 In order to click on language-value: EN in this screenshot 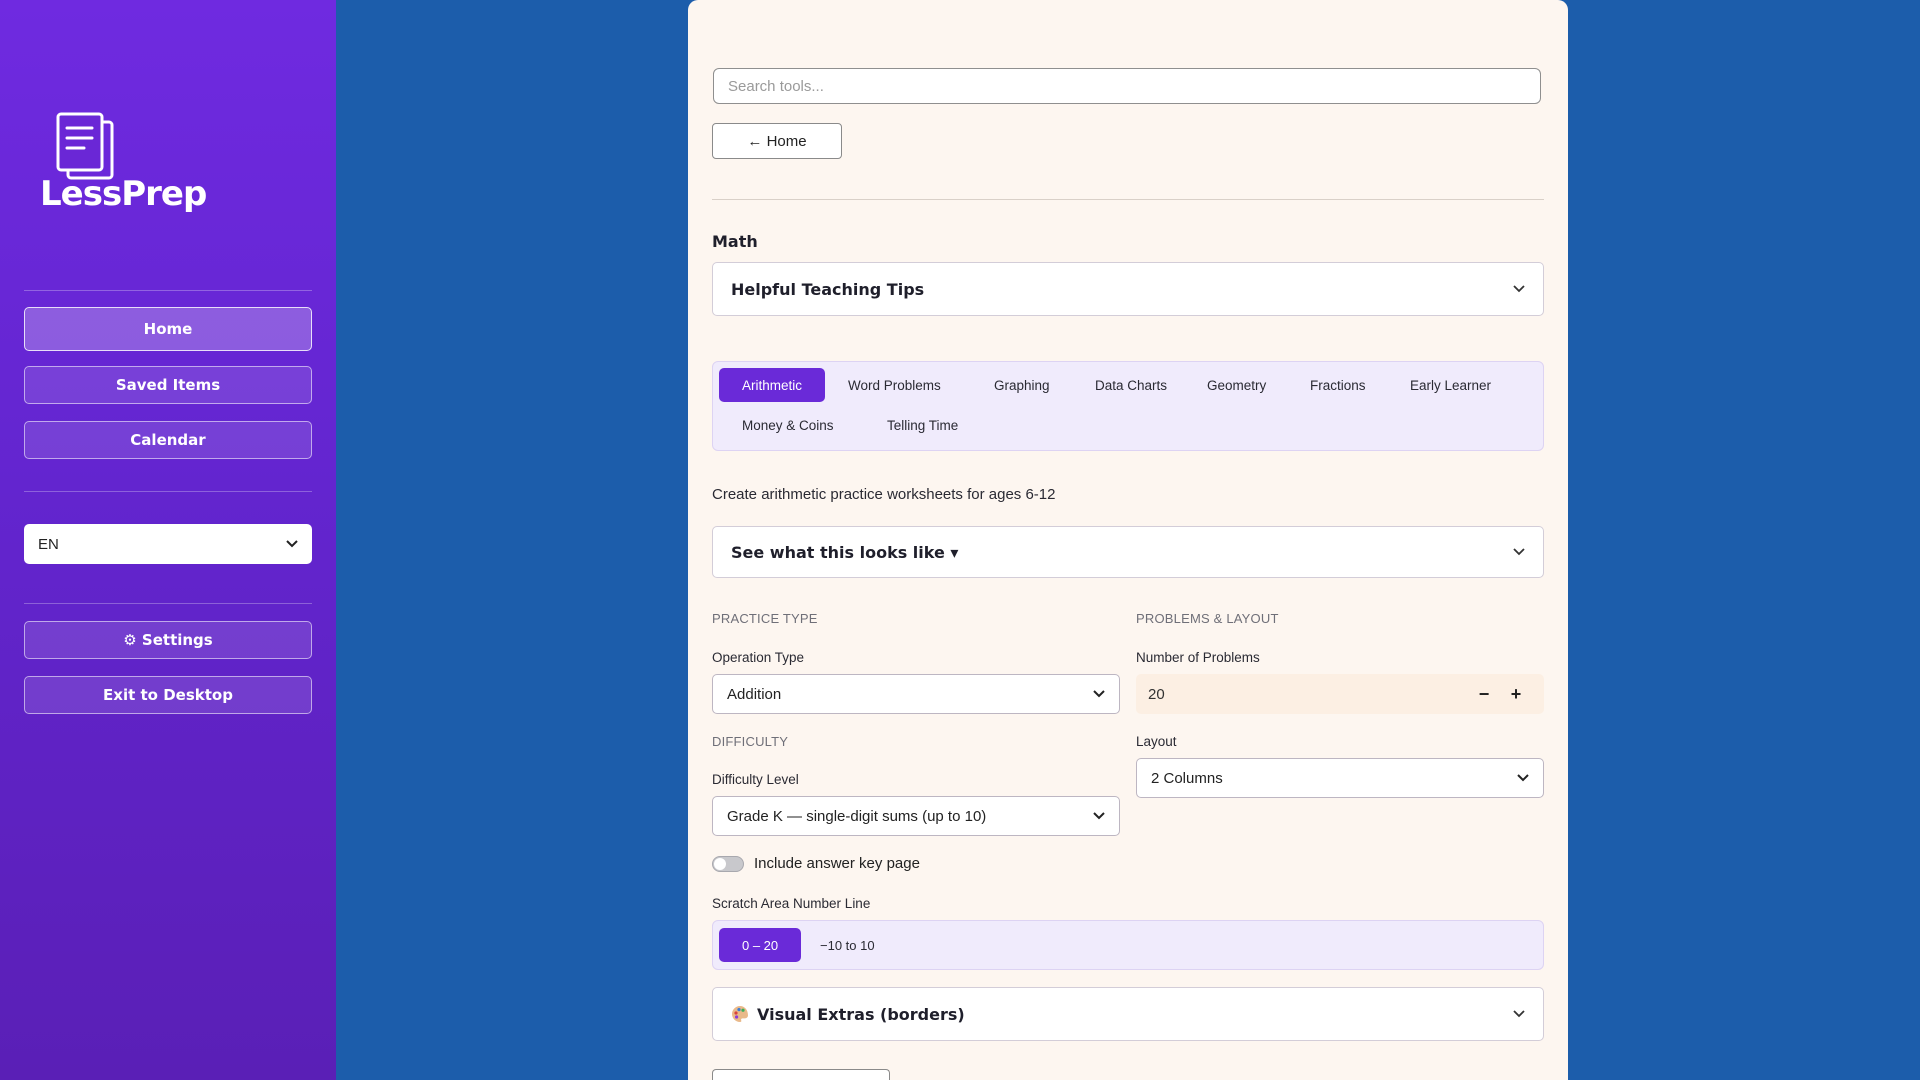, I will do `click(48, 544)`.